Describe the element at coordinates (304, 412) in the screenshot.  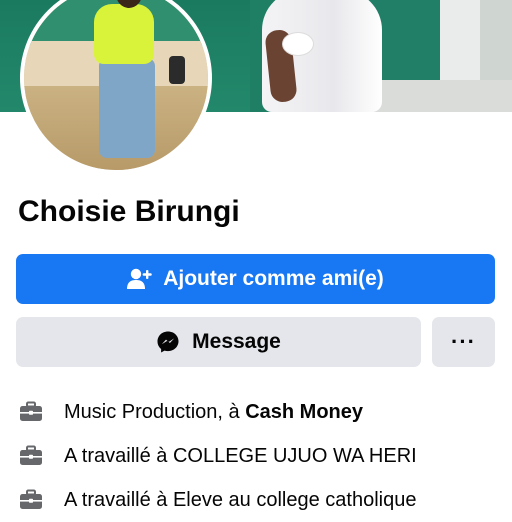
I see `workplace-link: Cash Money` at that location.